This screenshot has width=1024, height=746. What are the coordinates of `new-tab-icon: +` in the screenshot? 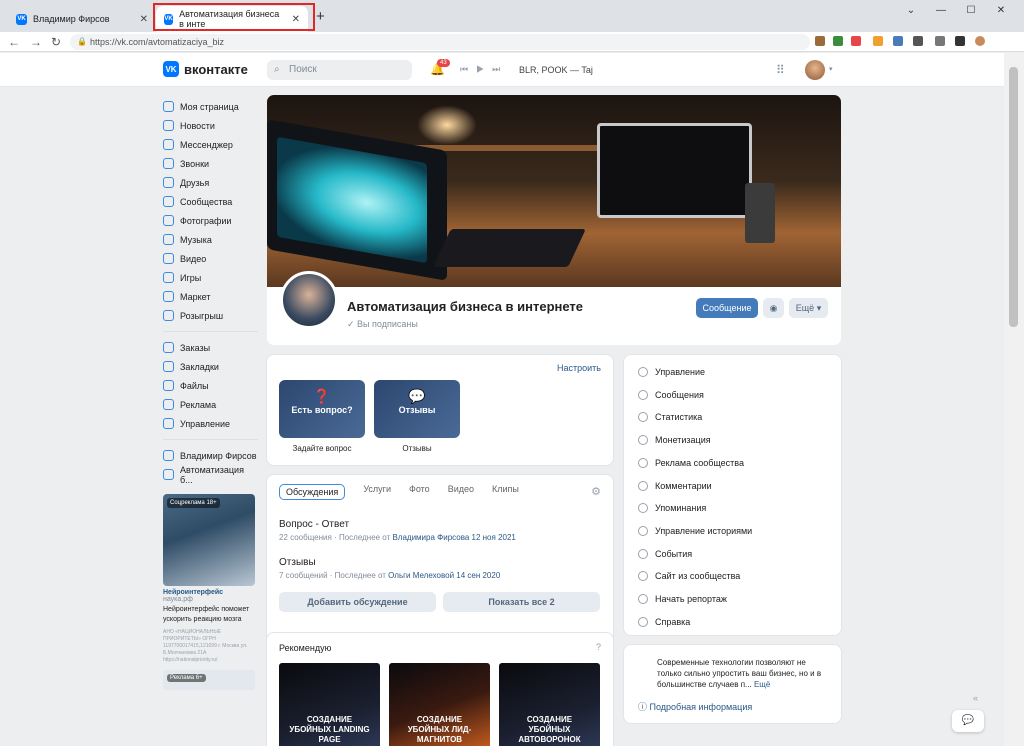 It's located at (320, 16).